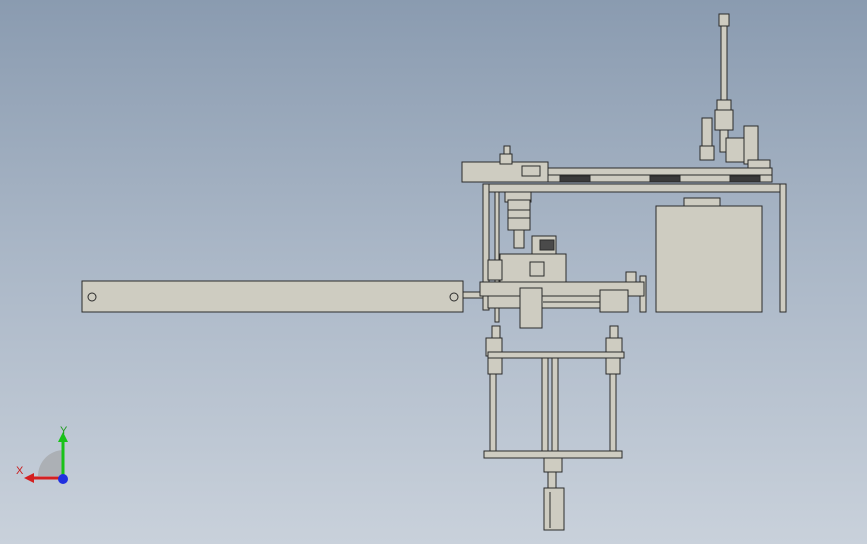 This screenshot has height=544, width=867. What do you see at coordinates (64, 431) in the screenshot?
I see `y-axis-label: Y` at bounding box center [64, 431].